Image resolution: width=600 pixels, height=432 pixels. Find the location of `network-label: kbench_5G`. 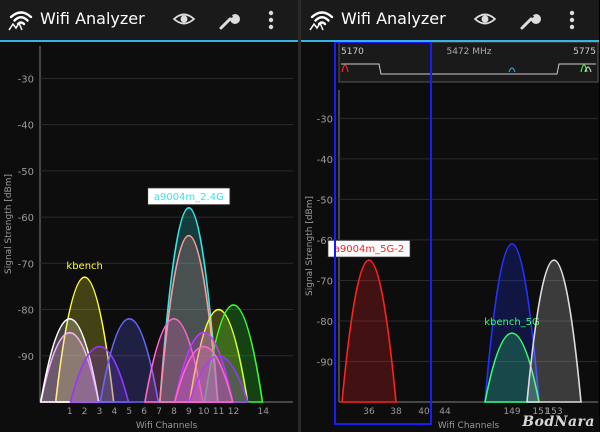

network-label: kbench_5G is located at coordinates (512, 322).